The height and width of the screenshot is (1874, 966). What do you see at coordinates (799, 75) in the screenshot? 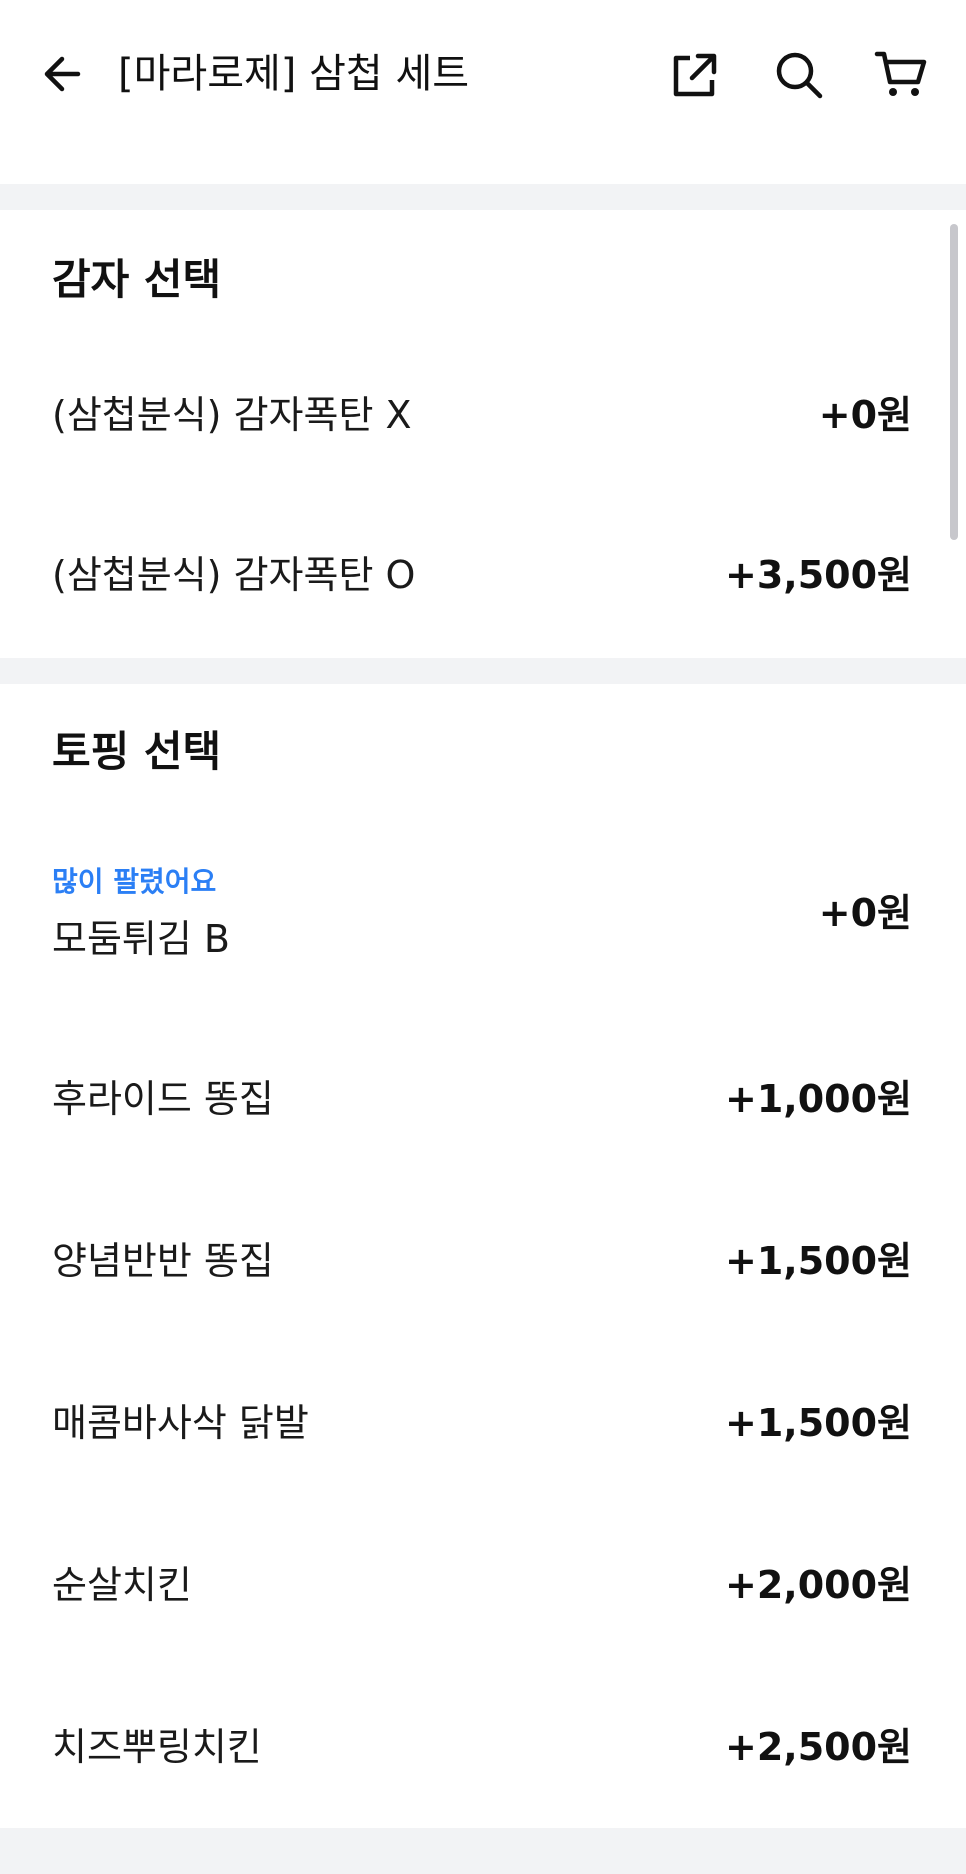
I see `search-icon` at bounding box center [799, 75].